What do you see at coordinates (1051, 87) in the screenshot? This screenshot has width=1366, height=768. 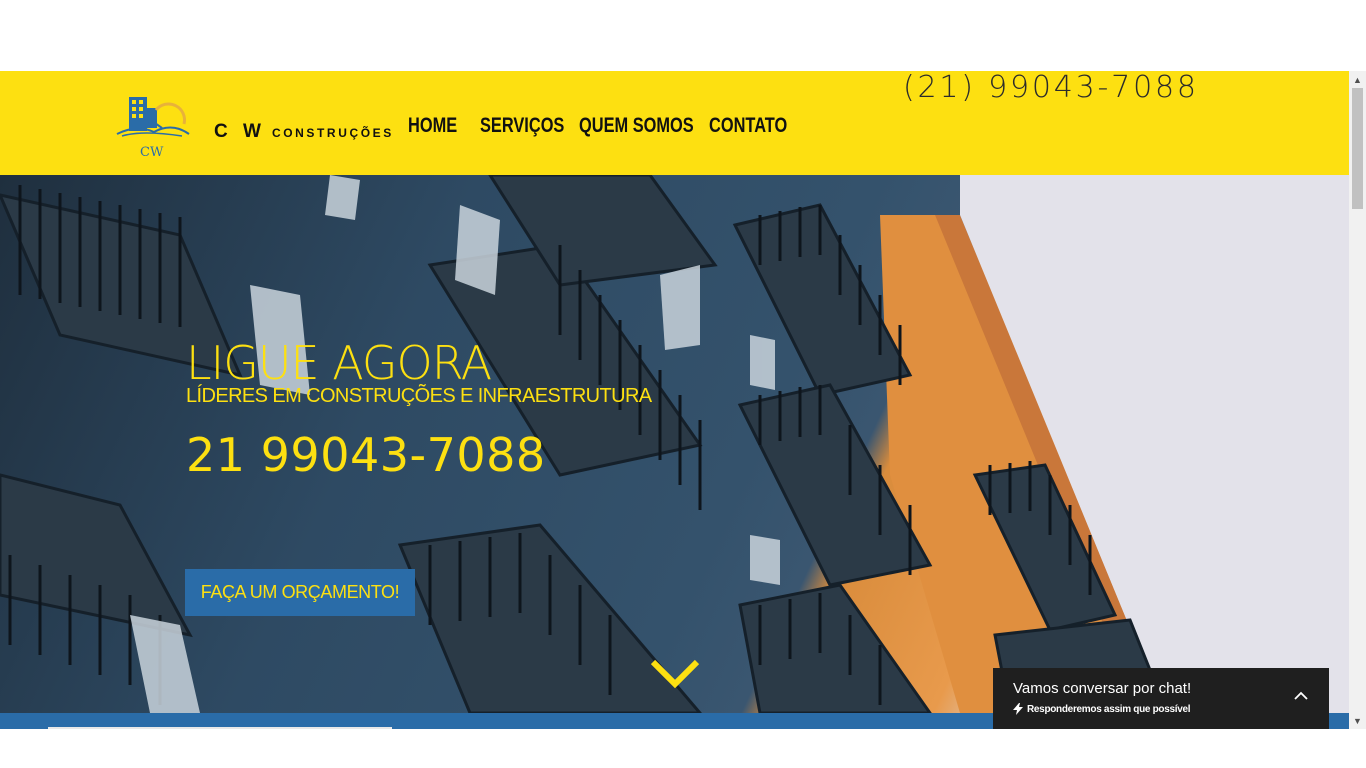 I see `header-phone: (21) 99043-7088` at bounding box center [1051, 87].